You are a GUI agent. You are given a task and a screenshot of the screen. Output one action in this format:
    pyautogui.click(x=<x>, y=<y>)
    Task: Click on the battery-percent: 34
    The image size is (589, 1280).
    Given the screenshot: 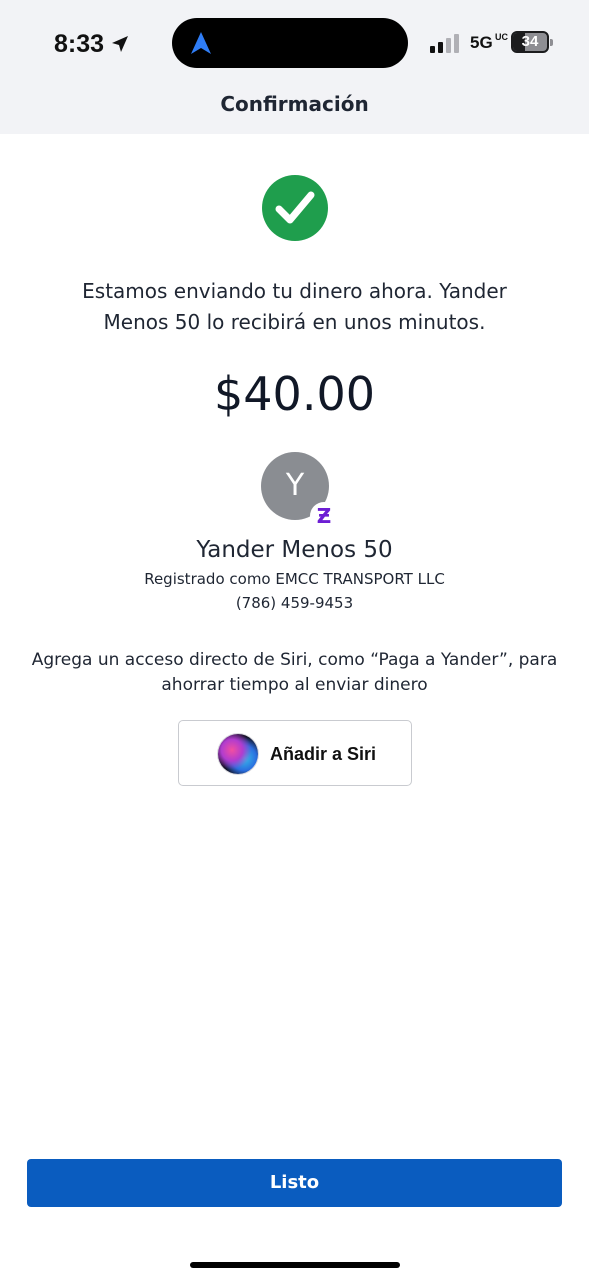 What is the action you would take?
    pyautogui.click(x=530, y=41)
    